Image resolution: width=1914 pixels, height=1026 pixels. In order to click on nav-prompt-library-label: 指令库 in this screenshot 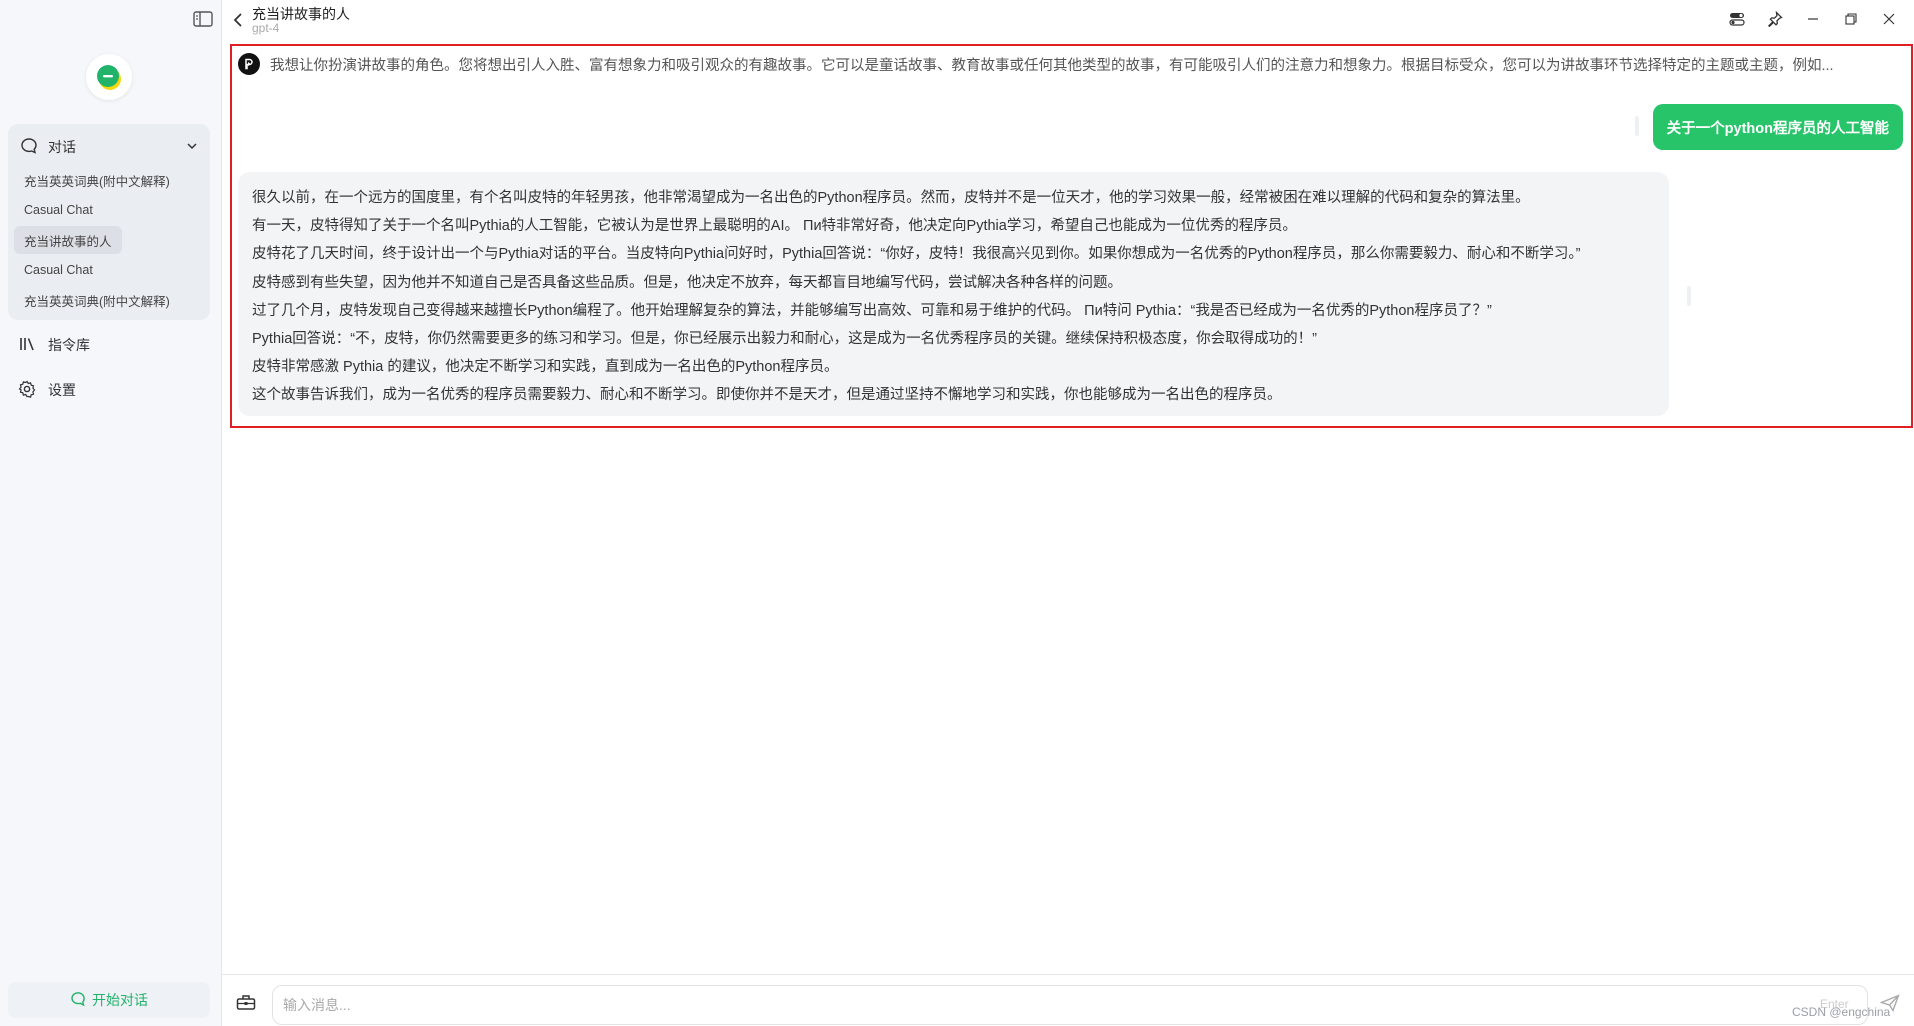, I will do `click(69, 345)`.